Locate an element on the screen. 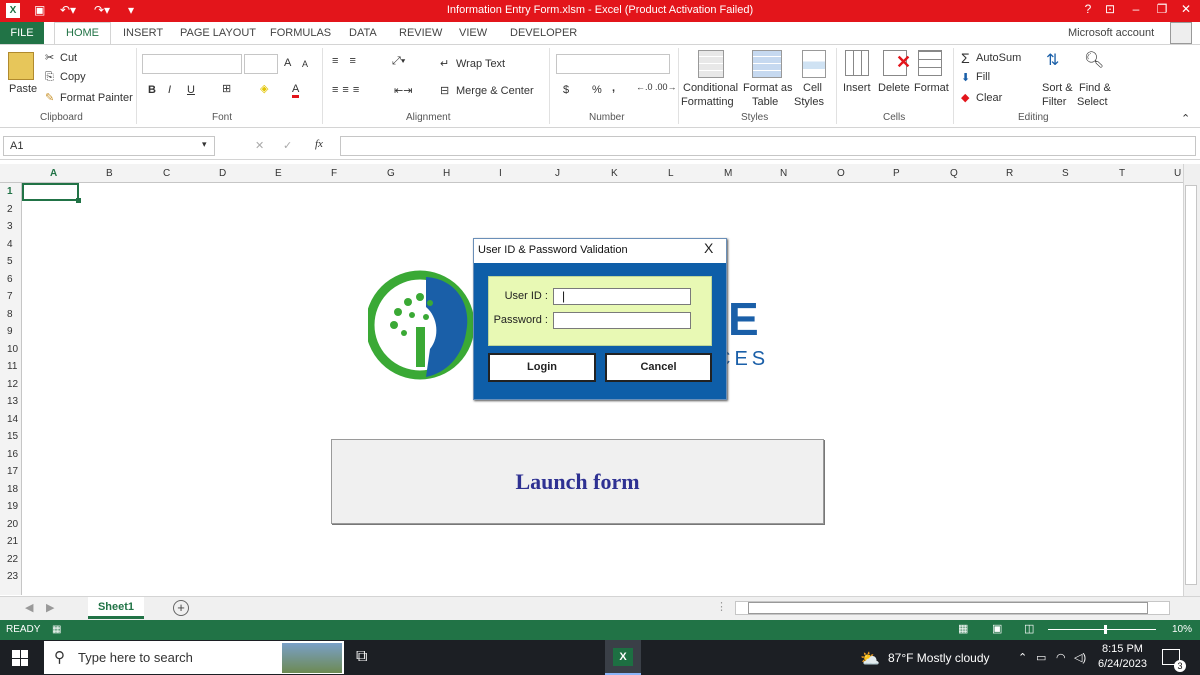  row-header: 19 is located at coordinates (11, 506).